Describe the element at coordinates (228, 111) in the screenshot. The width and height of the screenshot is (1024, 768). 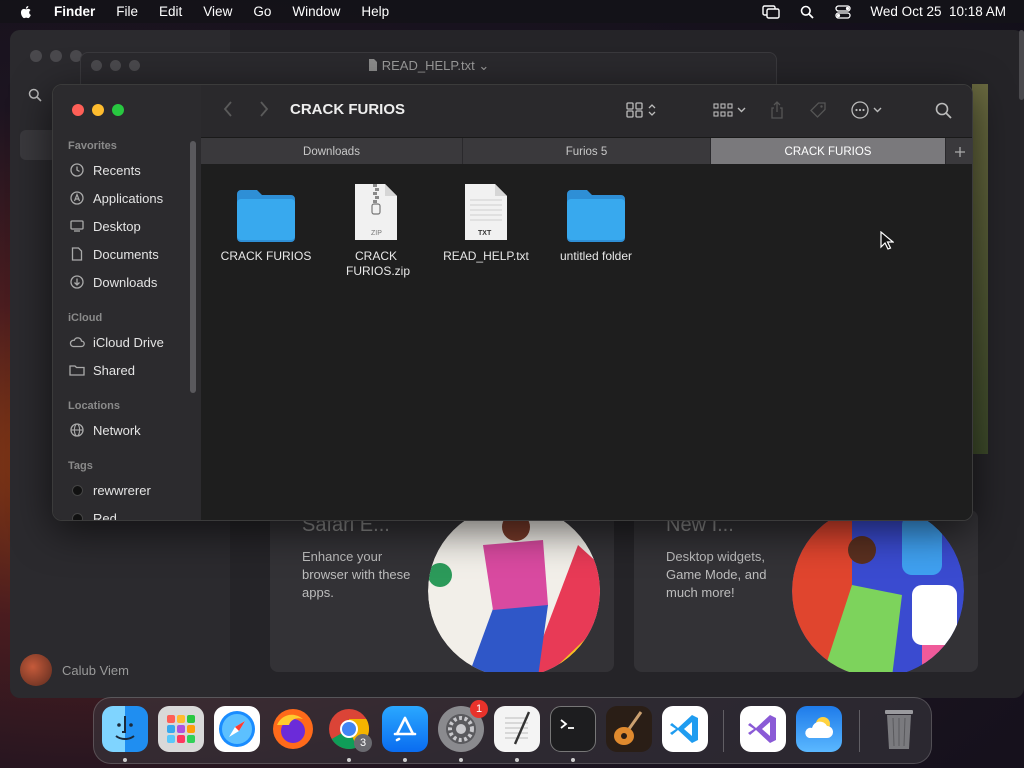
I see `back-button` at that location.